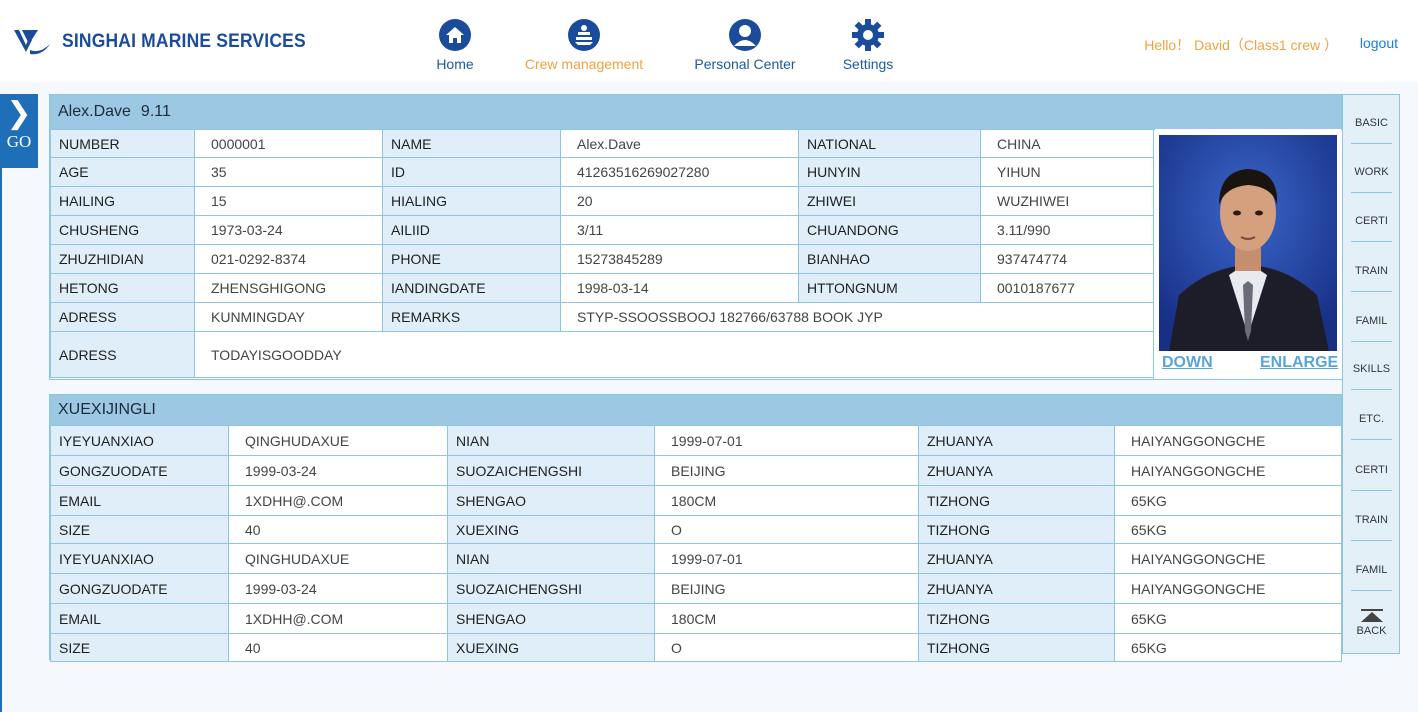 This screenshot has width=1418, height=712. Describe the element at coordinates (32, 42) in the screenshot. I see `brand-mark-icon` at that location.